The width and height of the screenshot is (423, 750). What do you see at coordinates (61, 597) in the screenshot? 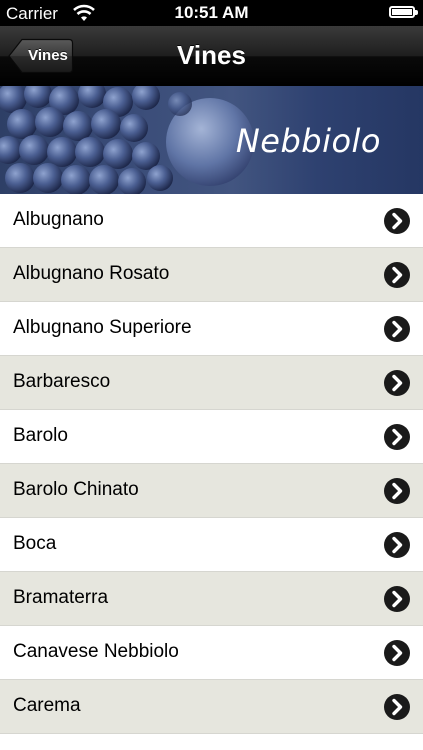
I see `list-item-label: Bramaterra` at bounding box center [61, 597].